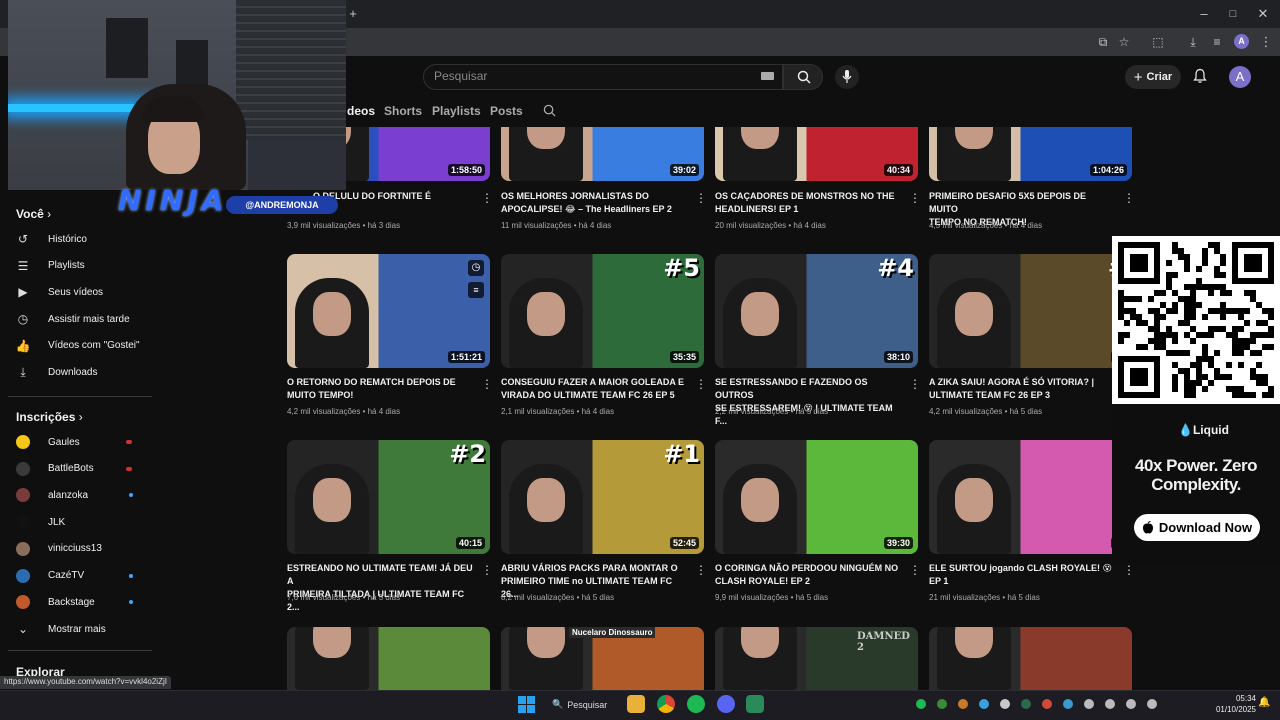 This screenshot has height=720, width=1280. What do you see at coordinates (1197, 527) in the screenshot?
I see `ad-download-button: Download Now` at bounding box center [1197, 527].